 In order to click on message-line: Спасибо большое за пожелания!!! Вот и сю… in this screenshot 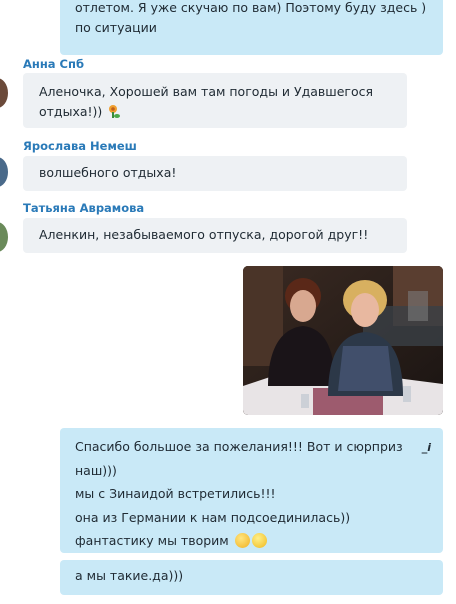, I will do `click(239, 446)`.